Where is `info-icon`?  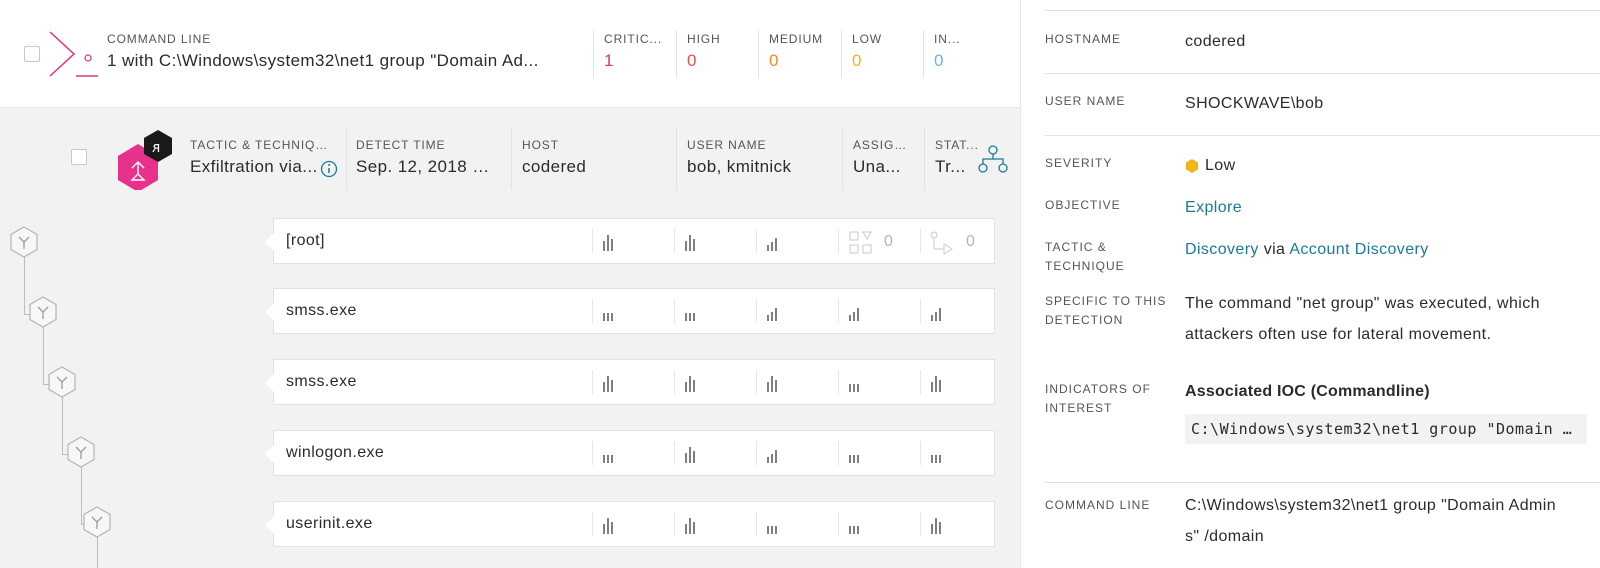 info-icon is located at coordinates (329, 169).